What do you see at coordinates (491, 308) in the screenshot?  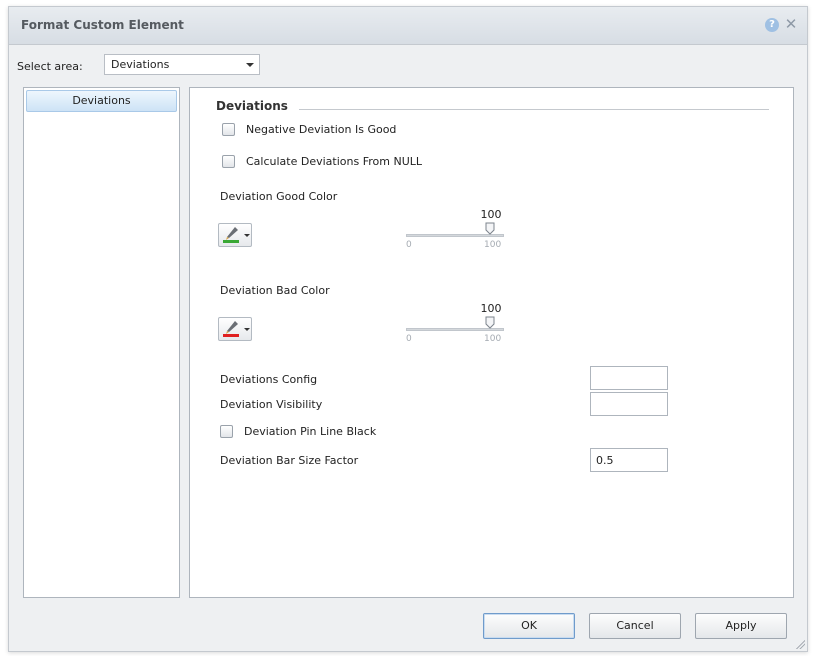 I see `bad-opacity-value: 100` at bounding box center [491, 308].